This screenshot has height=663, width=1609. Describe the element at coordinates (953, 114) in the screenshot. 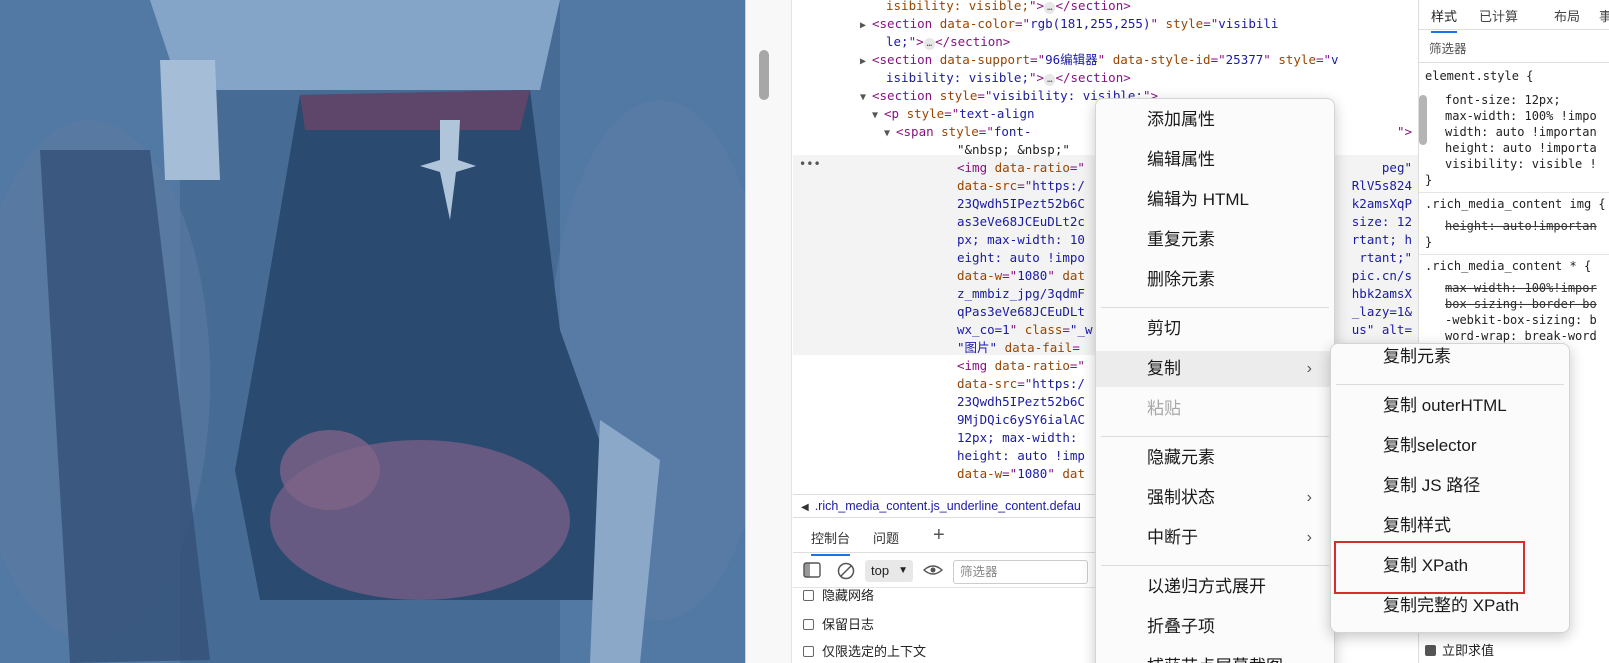

I see `dom-node-line: ▼ <p style="text-align` at that location.